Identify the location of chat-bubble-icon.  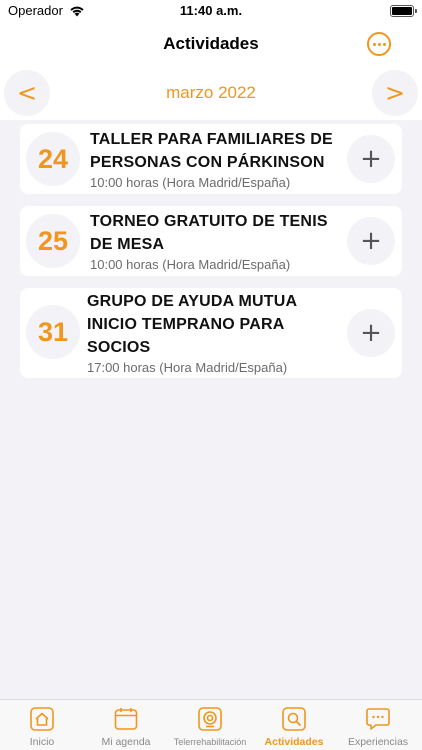
(378, 719).